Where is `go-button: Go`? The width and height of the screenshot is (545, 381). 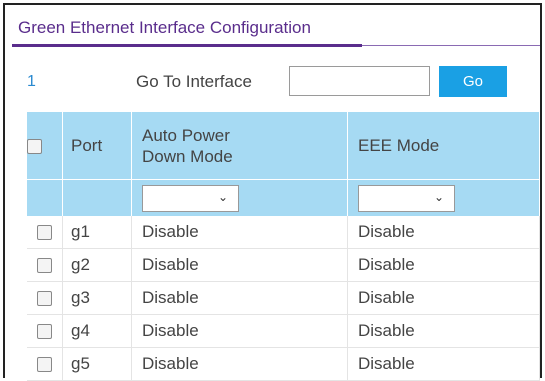 go-button: Go is located at coordinates (473, 81).